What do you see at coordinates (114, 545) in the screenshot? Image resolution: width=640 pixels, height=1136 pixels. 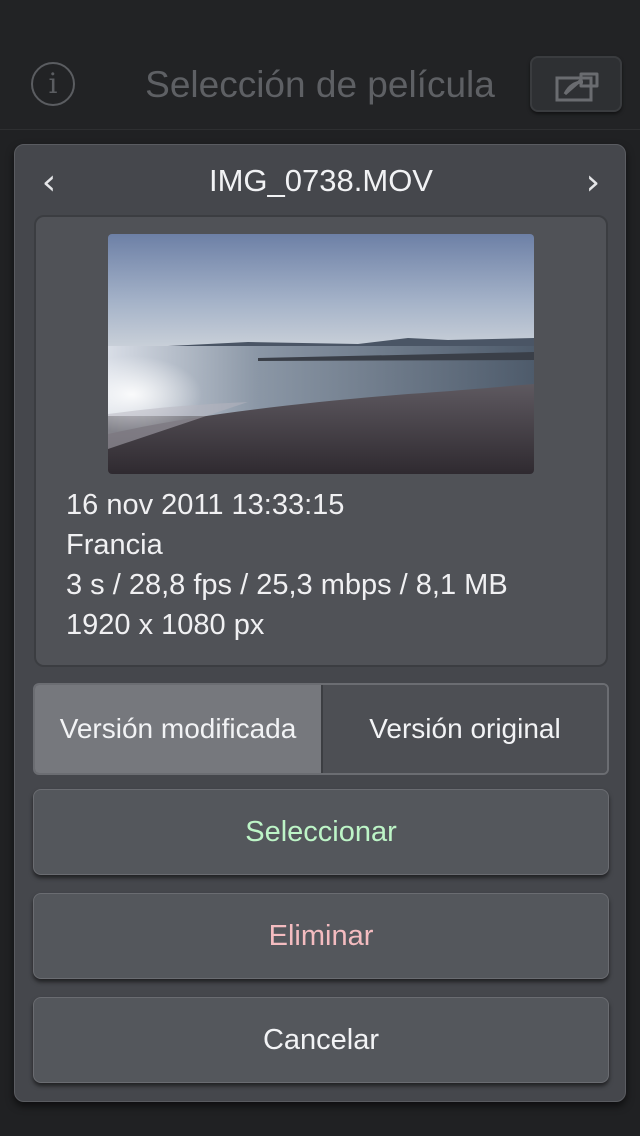 I see `movie-location: Francia` at bounding box center [114, 545].